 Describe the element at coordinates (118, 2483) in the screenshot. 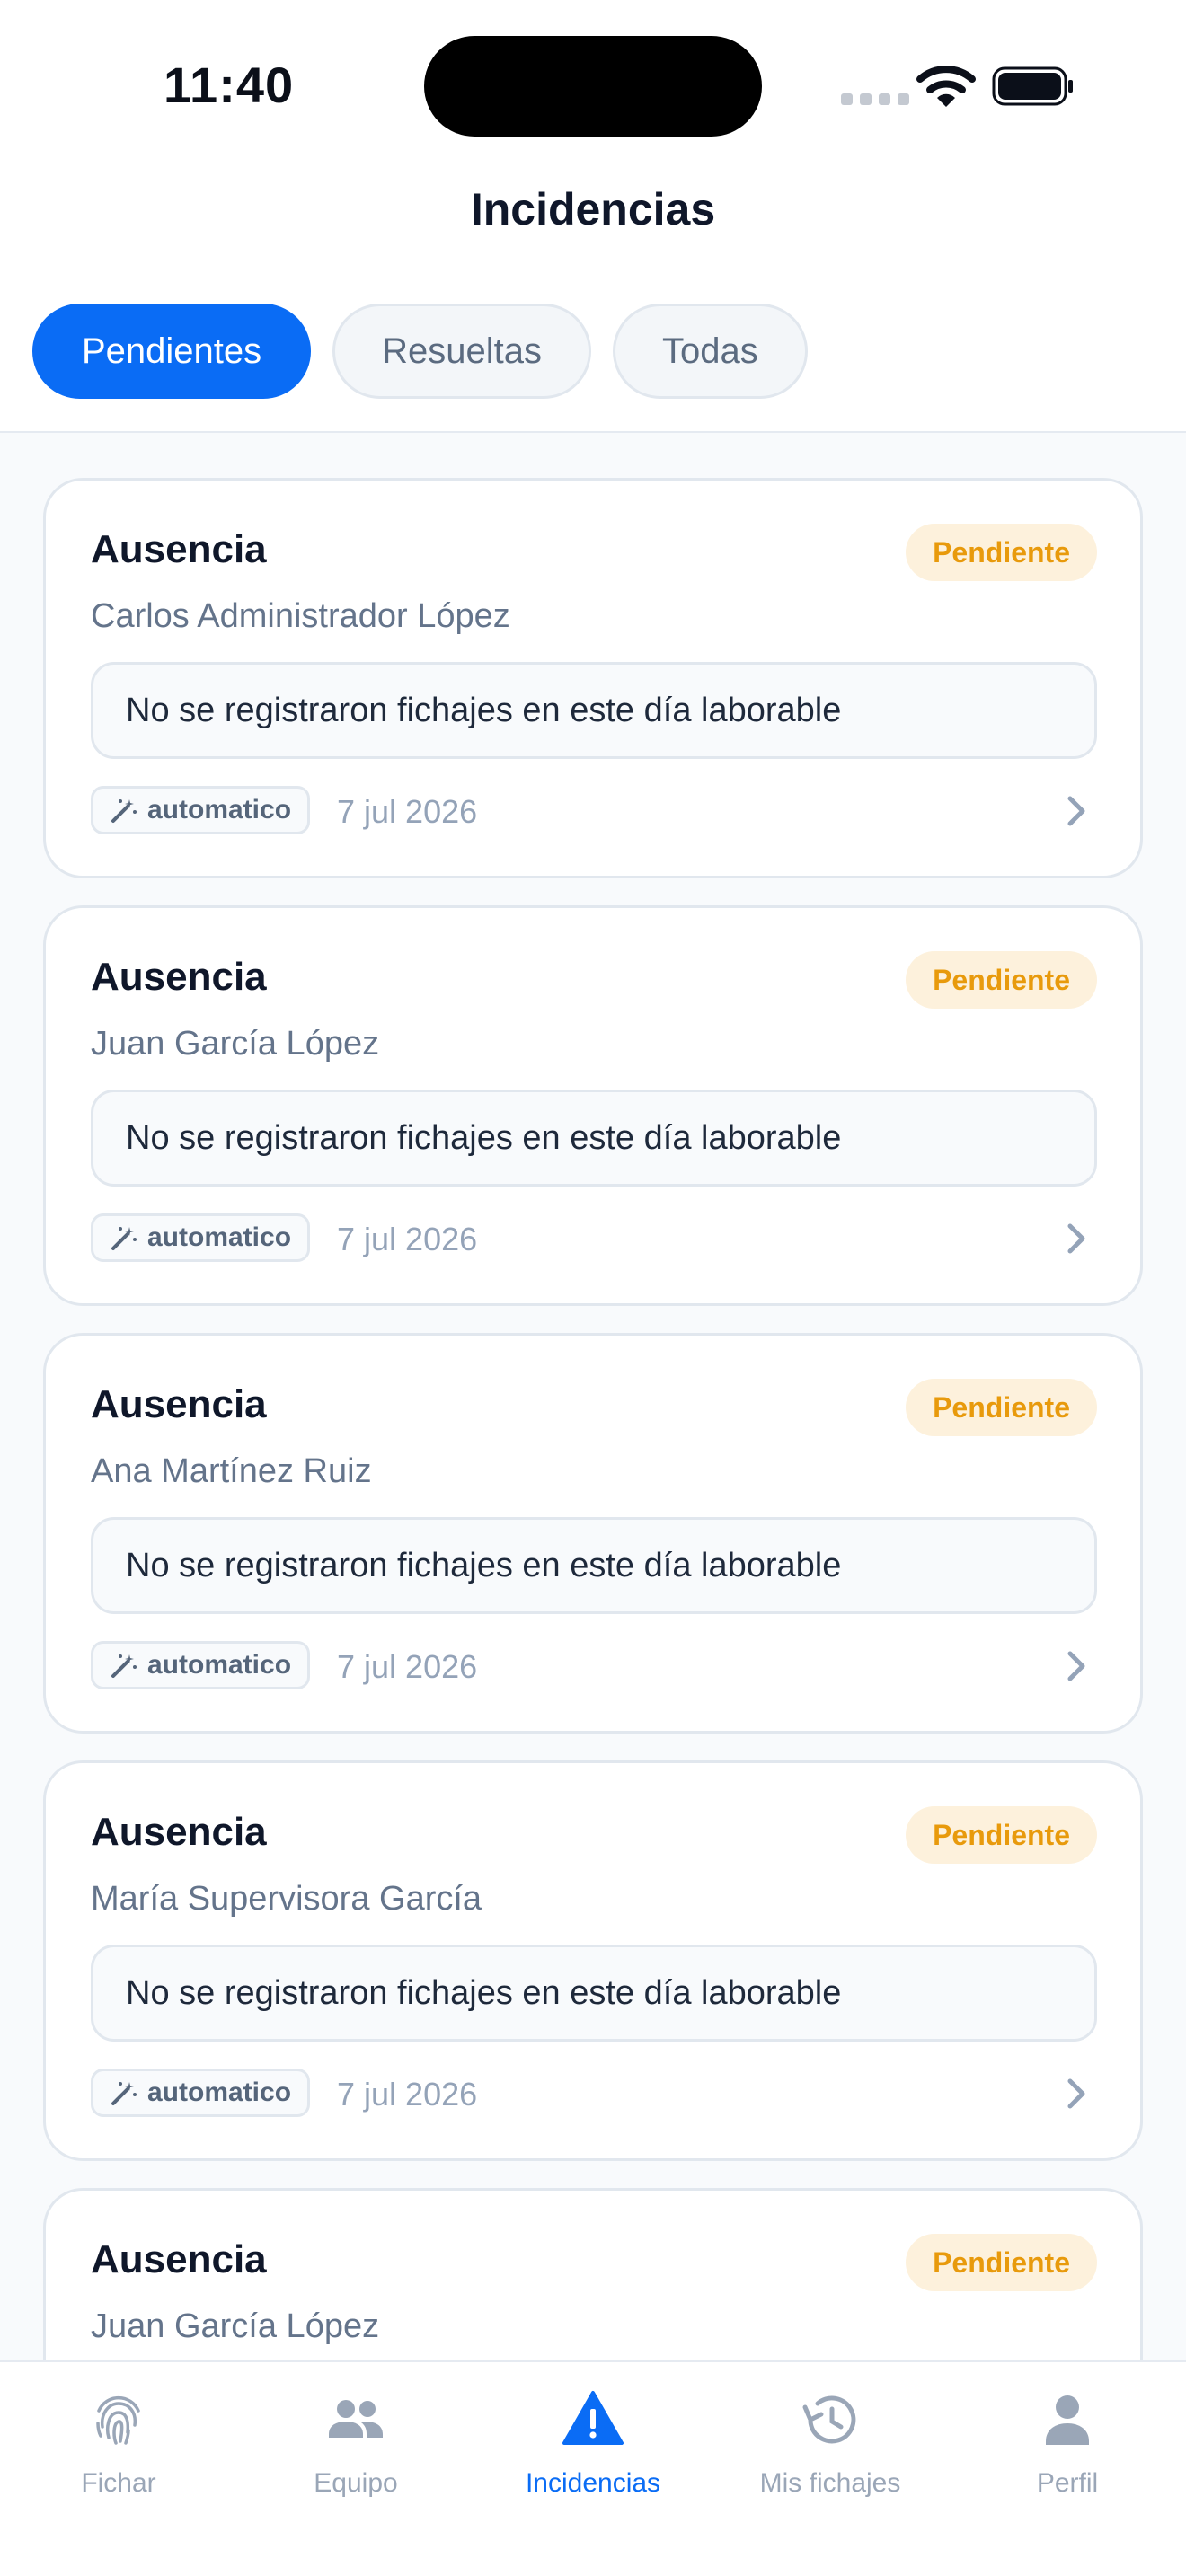

I see `nav-label: Fichar` at that location.